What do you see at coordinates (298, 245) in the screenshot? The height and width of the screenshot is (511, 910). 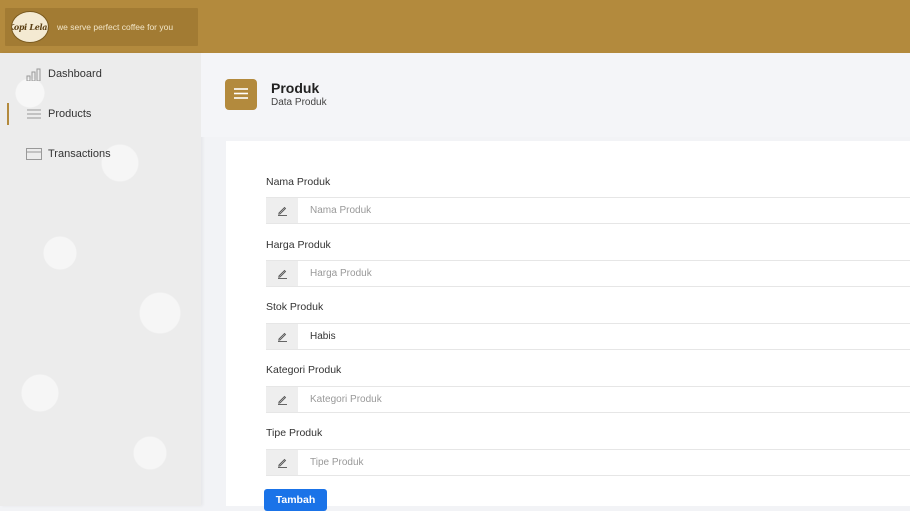 I see `field-label-harga-produk: Harga Produk` at bounding box center [298, 245].